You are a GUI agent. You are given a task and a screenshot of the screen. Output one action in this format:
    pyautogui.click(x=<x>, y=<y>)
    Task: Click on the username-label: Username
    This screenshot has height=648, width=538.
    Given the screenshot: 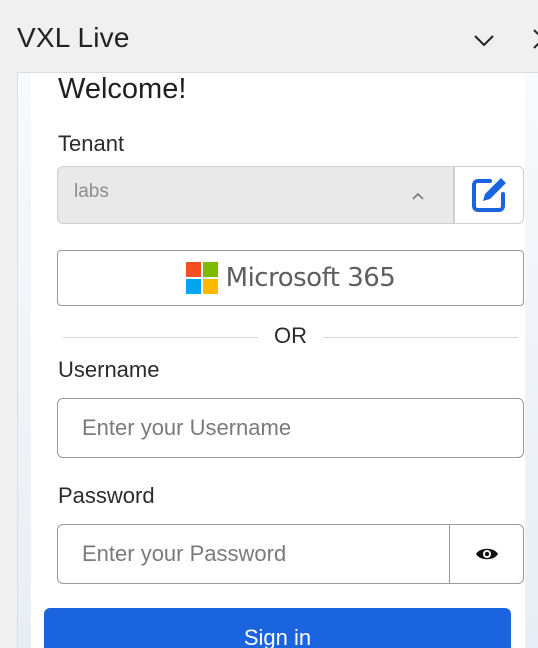 What is the action you would take?
    pyautogui.click(x=109, y=369)
    